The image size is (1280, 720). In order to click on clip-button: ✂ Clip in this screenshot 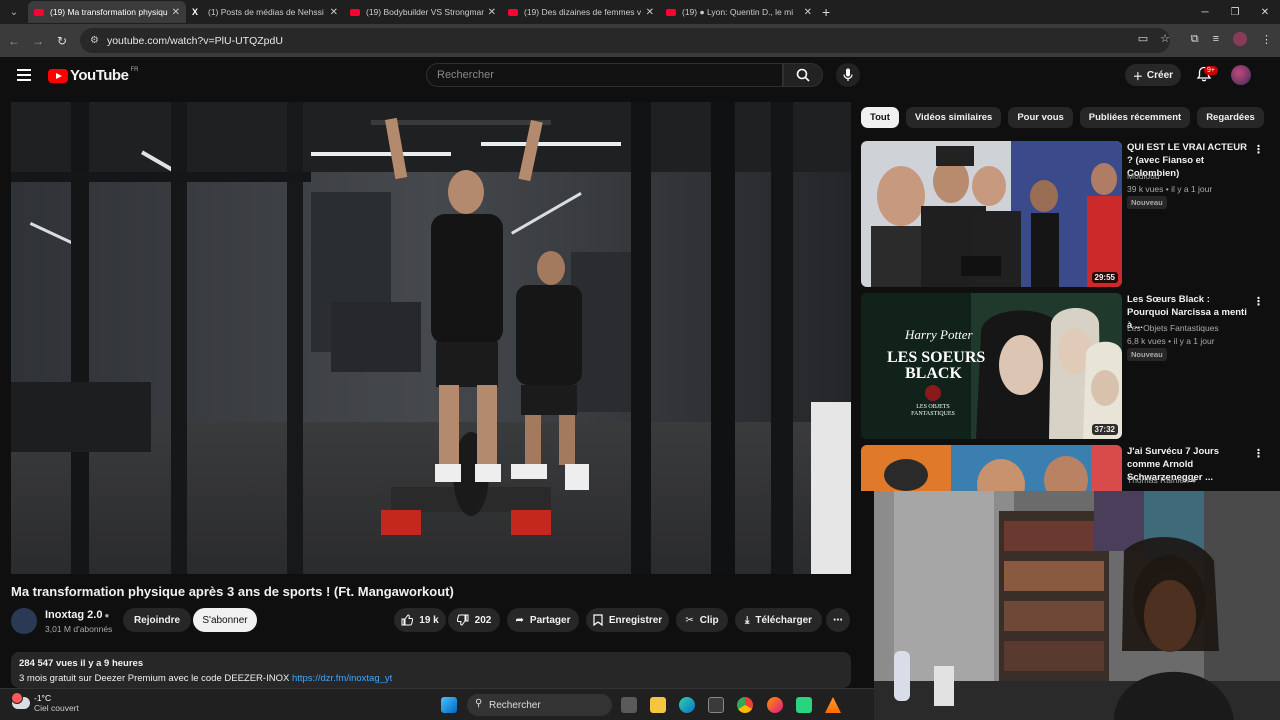, I will do `click(702, 620)`.